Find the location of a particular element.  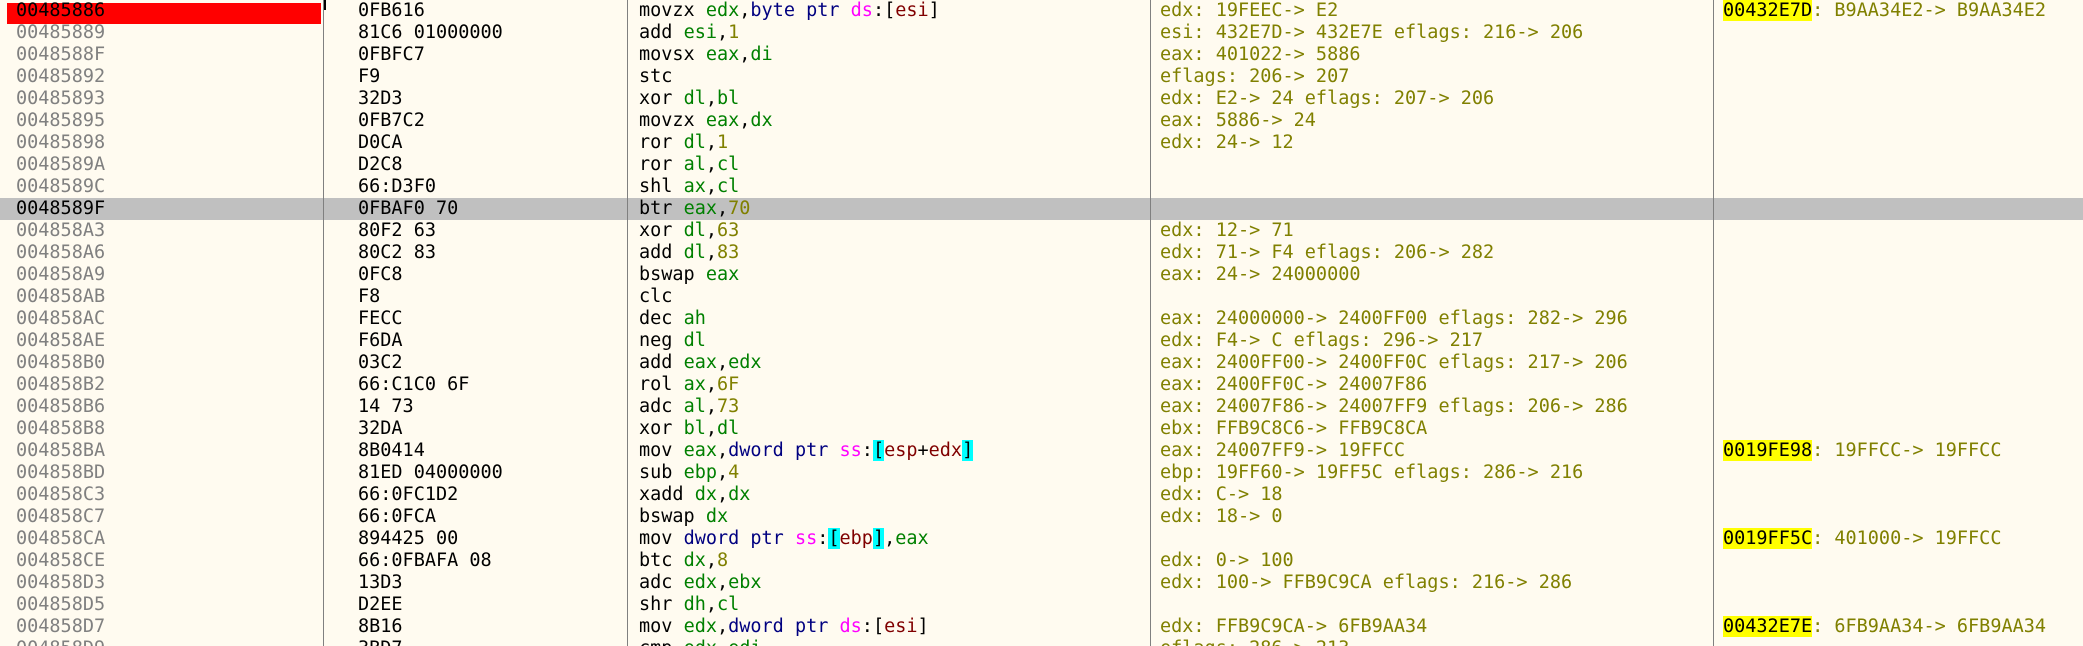

row-bytes: FECC is located at coordinates (380, 318).